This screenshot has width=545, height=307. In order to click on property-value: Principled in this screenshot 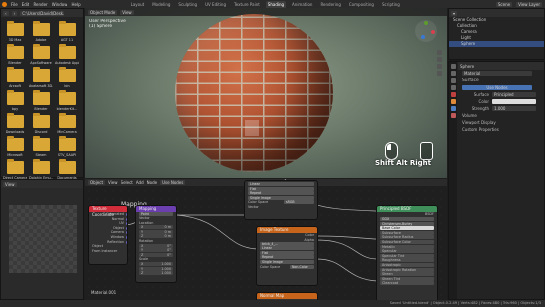, I will do `click(514, 94)`.